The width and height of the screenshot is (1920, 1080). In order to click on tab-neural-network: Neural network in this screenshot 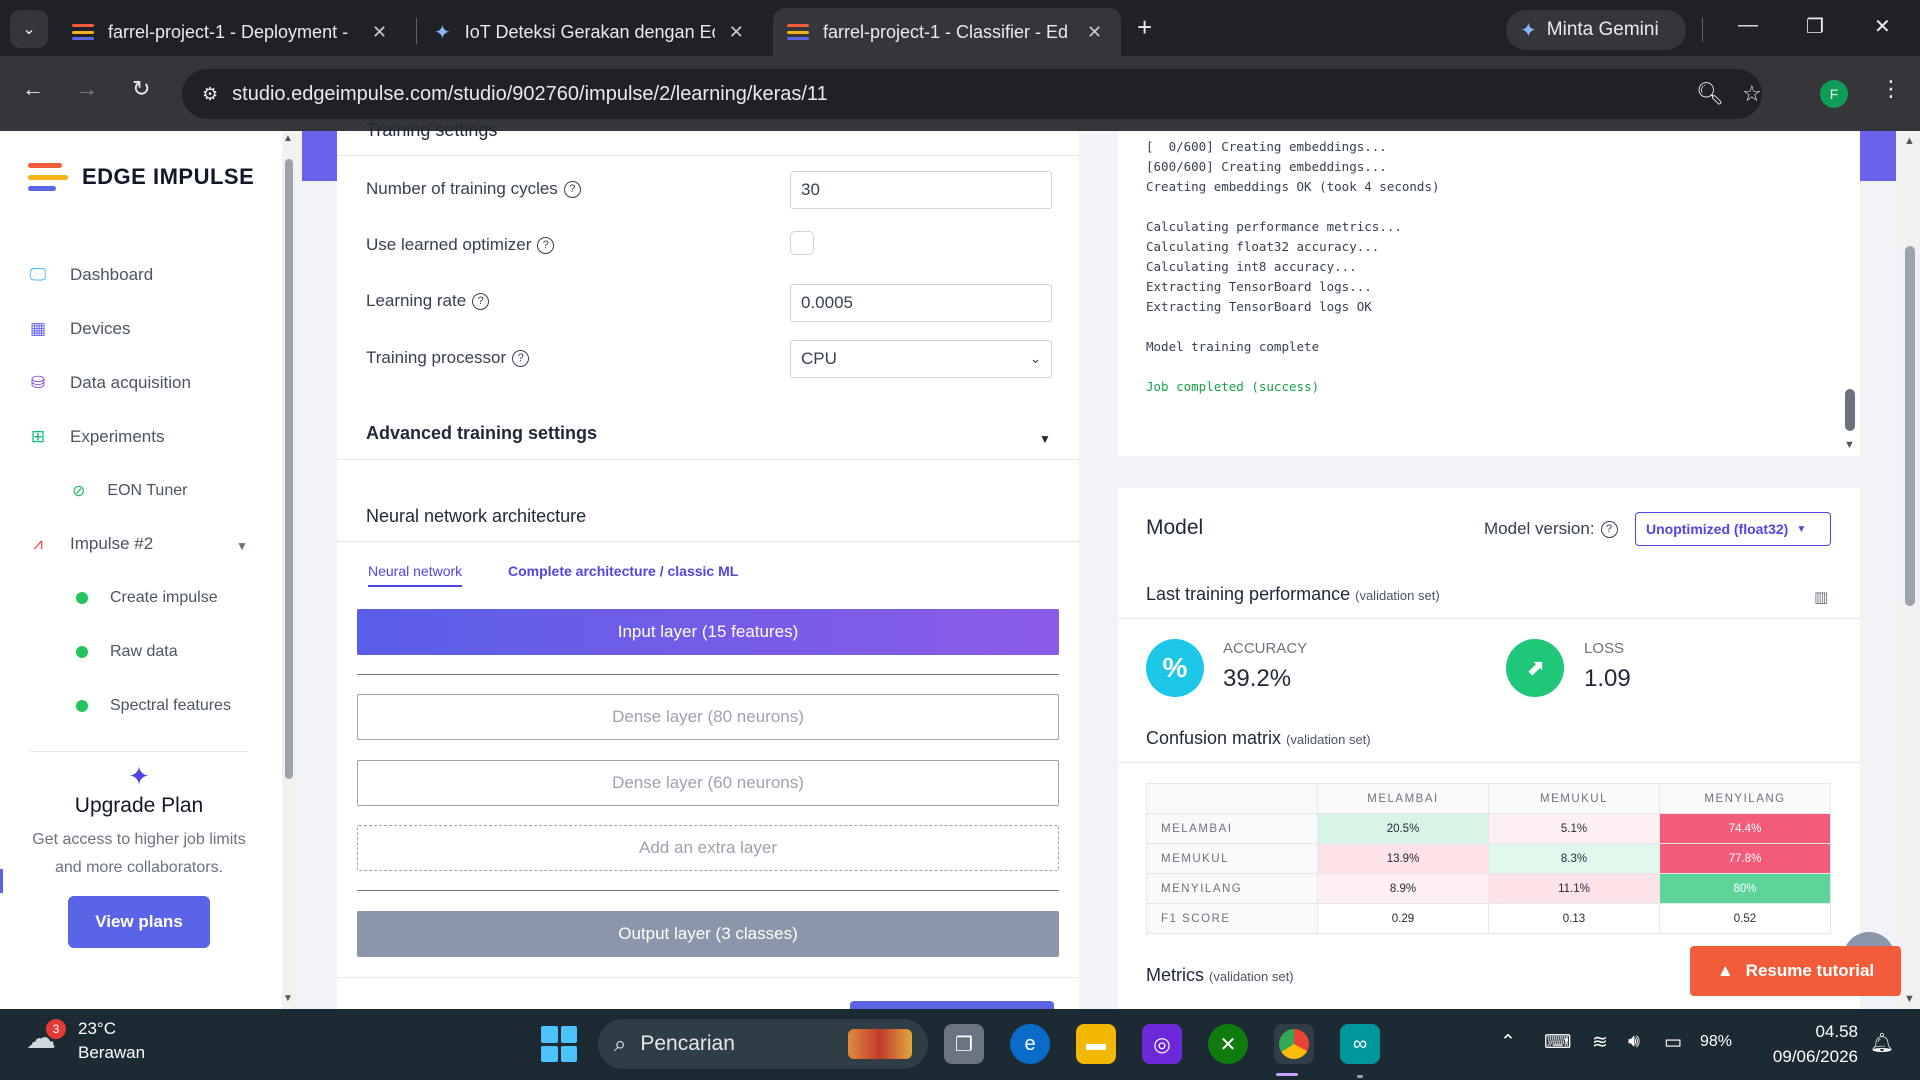, I will do `click(415, 575)`.